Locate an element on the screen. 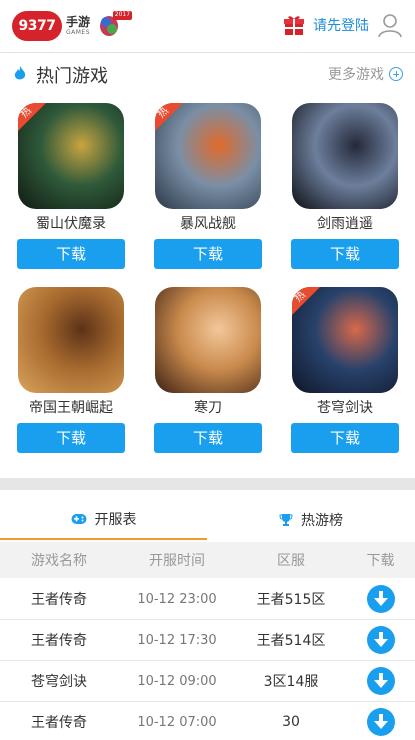 This screenshot has height=740, width=415. site-logo: 9377 手游 GAMES 2017 is located at coordinates (72, 26).